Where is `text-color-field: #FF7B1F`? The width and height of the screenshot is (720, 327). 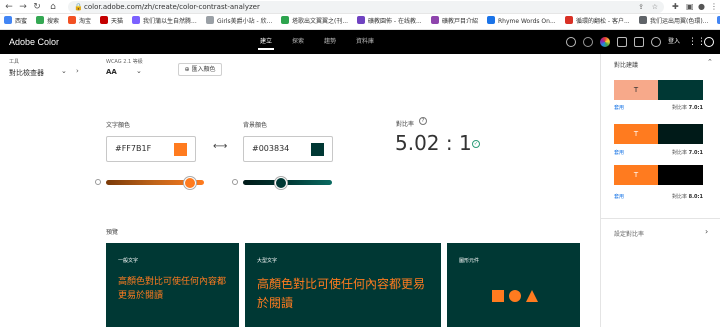 text-color-field: #FF7B1F is located at coordinates (151, 149).